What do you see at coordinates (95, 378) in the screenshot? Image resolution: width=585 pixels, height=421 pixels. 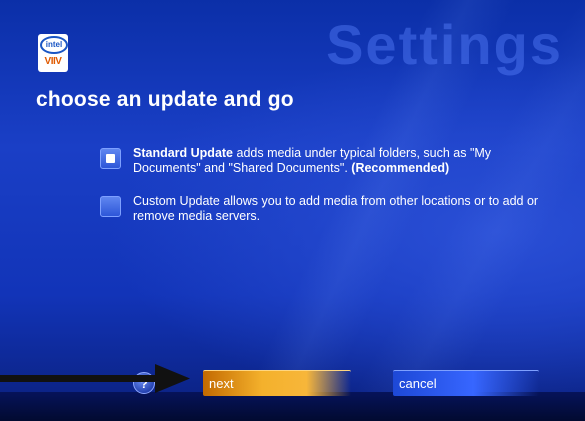 I see `arrow-right-icon` at bounding box center [95, 378].